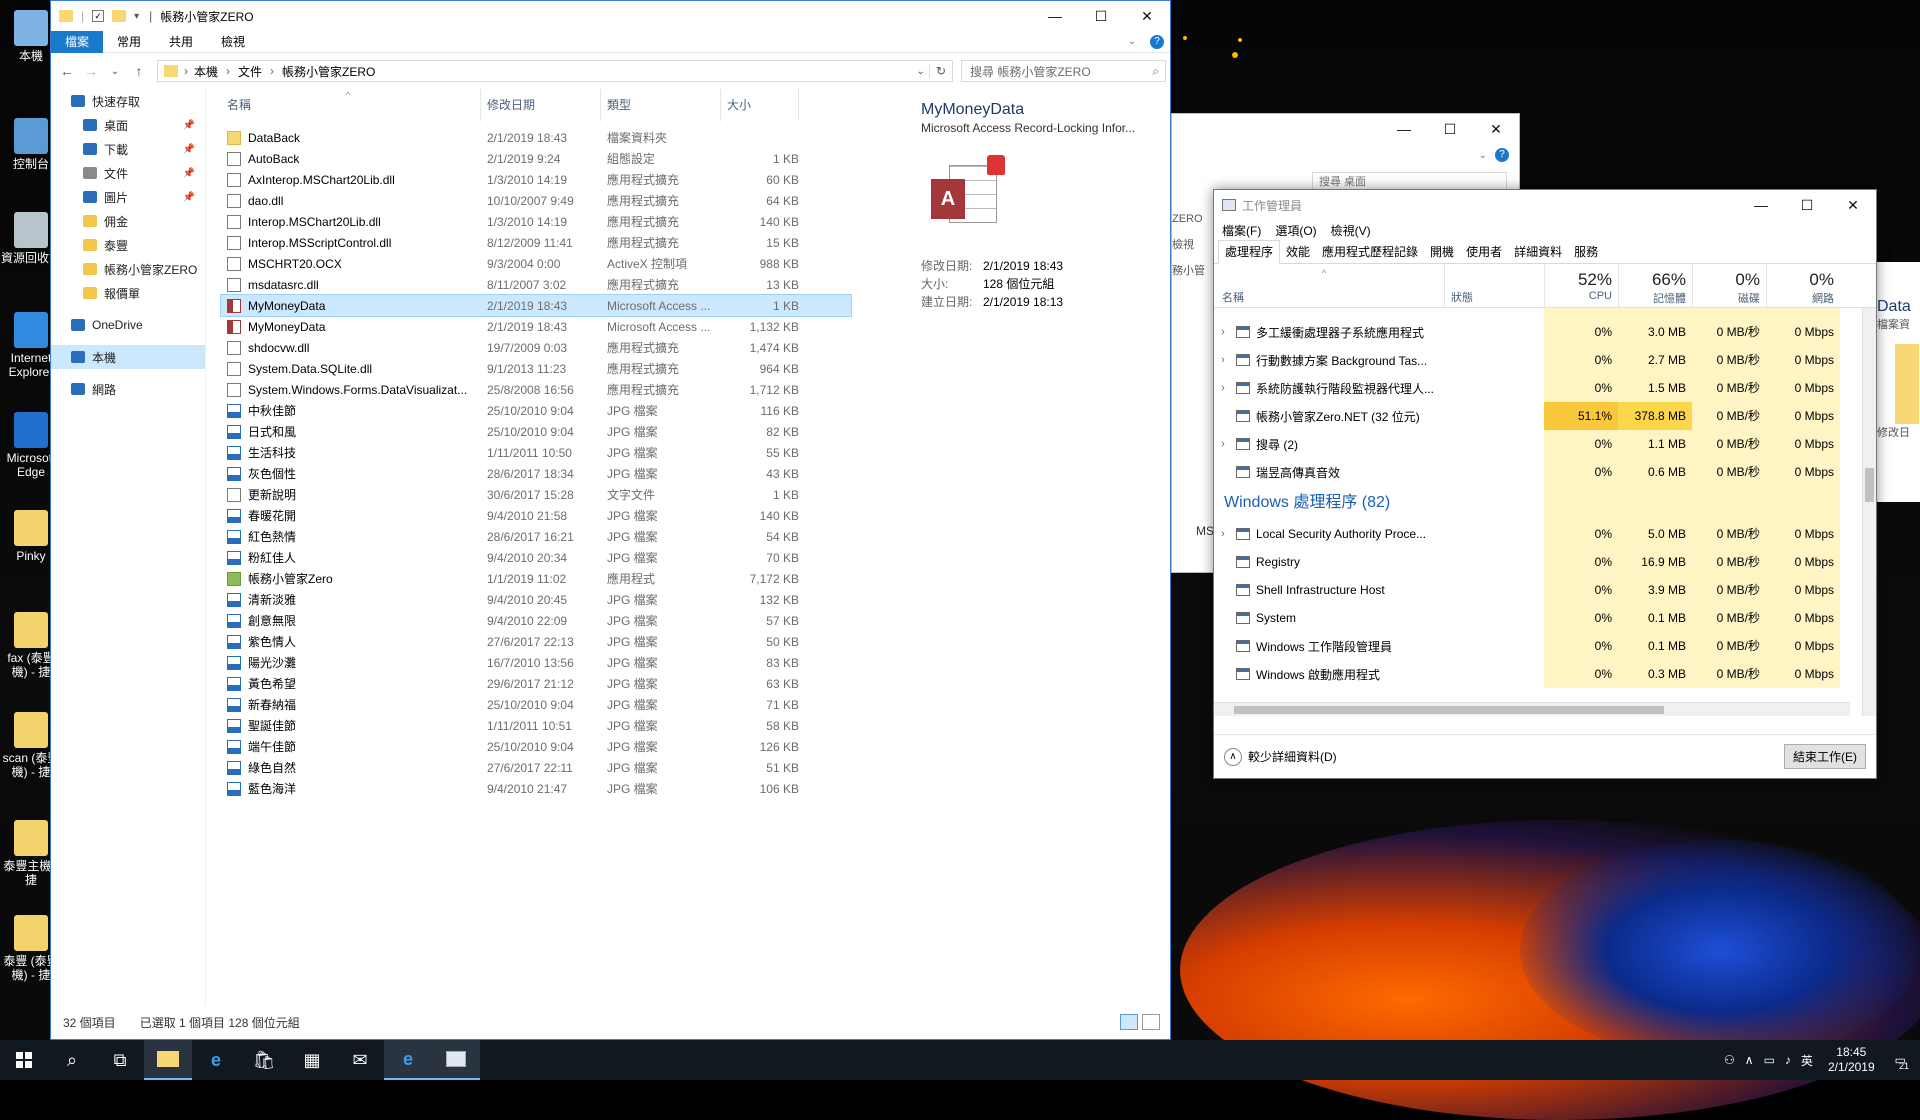 Image resolution: width=1920 pixels, height=1120 pixels. I want to click on tab-file: 檔案, so click(77, 41).